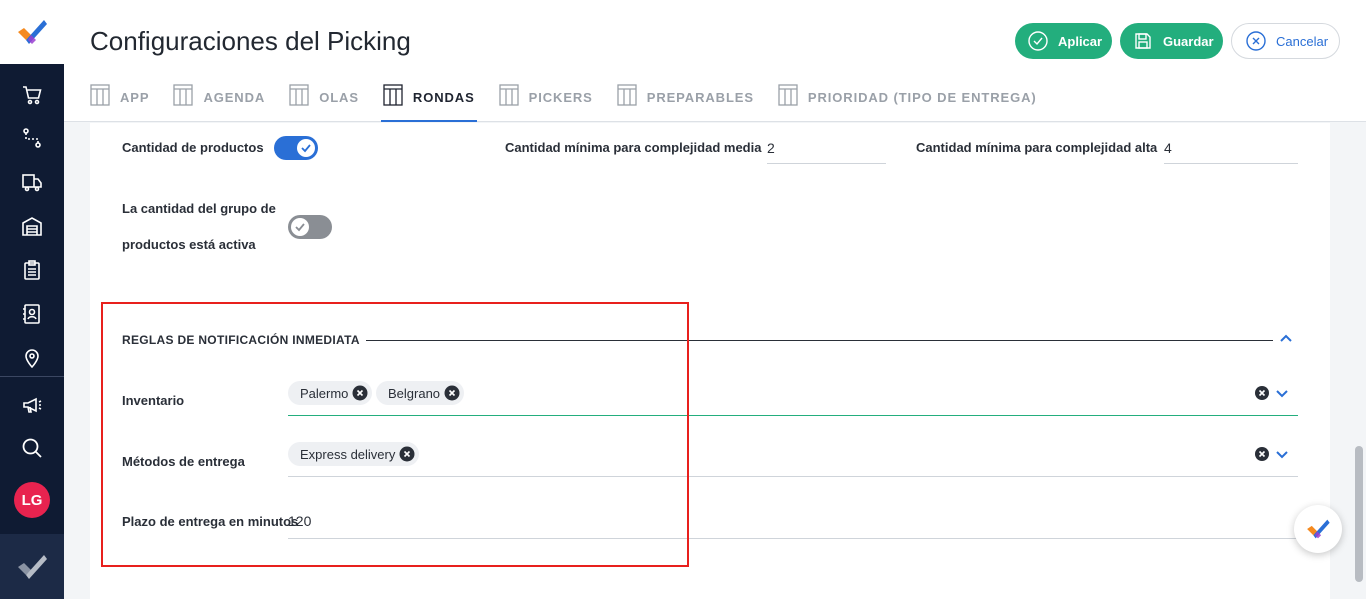 The width and height of the screenshot is (1366, 599). Describe the element at coordinates (1037, 147) in the screenshot. I see `min-high-label: Cantidad mínima para complejidad alta` at that location.